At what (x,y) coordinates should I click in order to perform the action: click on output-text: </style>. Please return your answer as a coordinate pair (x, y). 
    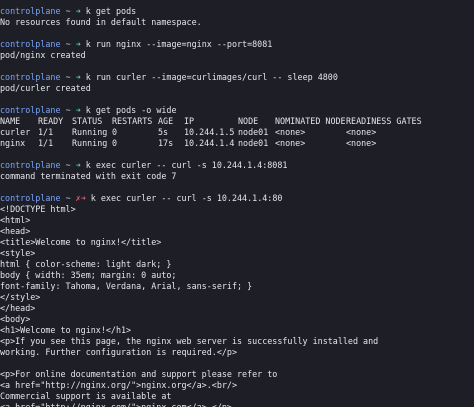
    Looking at the image, I should click on (20, 297).